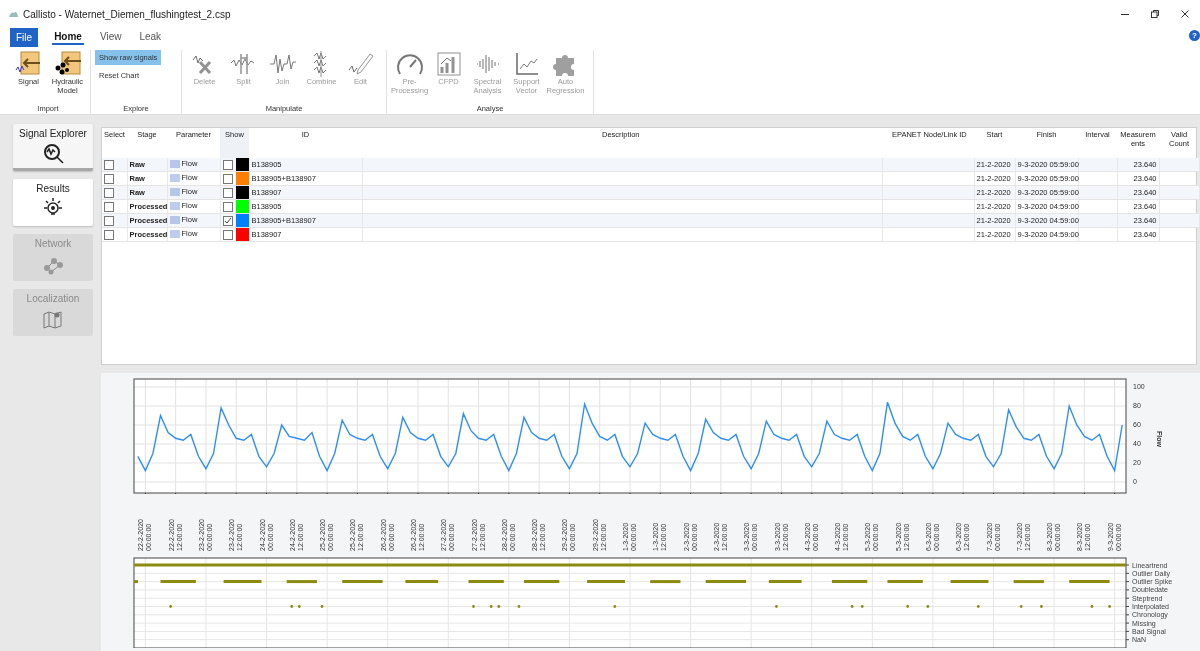 This screenshot has width=1200, height=651. I want to click on nav-label: Signal Explorer, so click(53, 133).